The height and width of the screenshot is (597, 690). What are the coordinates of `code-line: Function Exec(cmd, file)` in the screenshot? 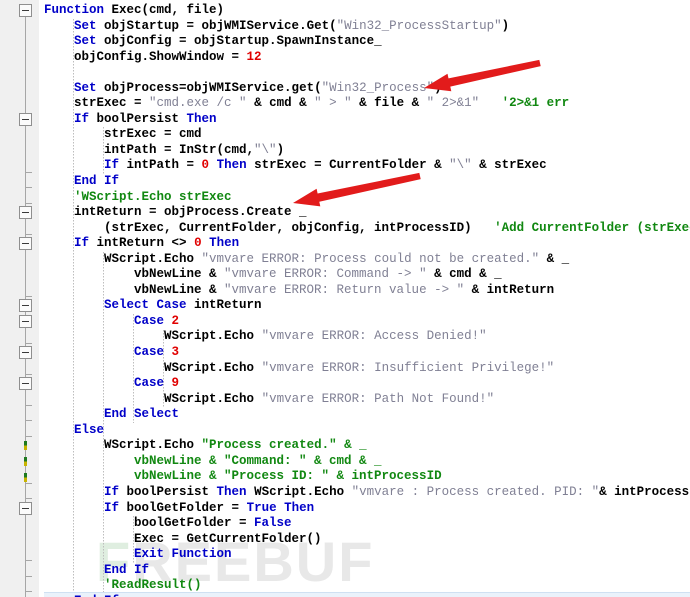 It's located at (367, 11).